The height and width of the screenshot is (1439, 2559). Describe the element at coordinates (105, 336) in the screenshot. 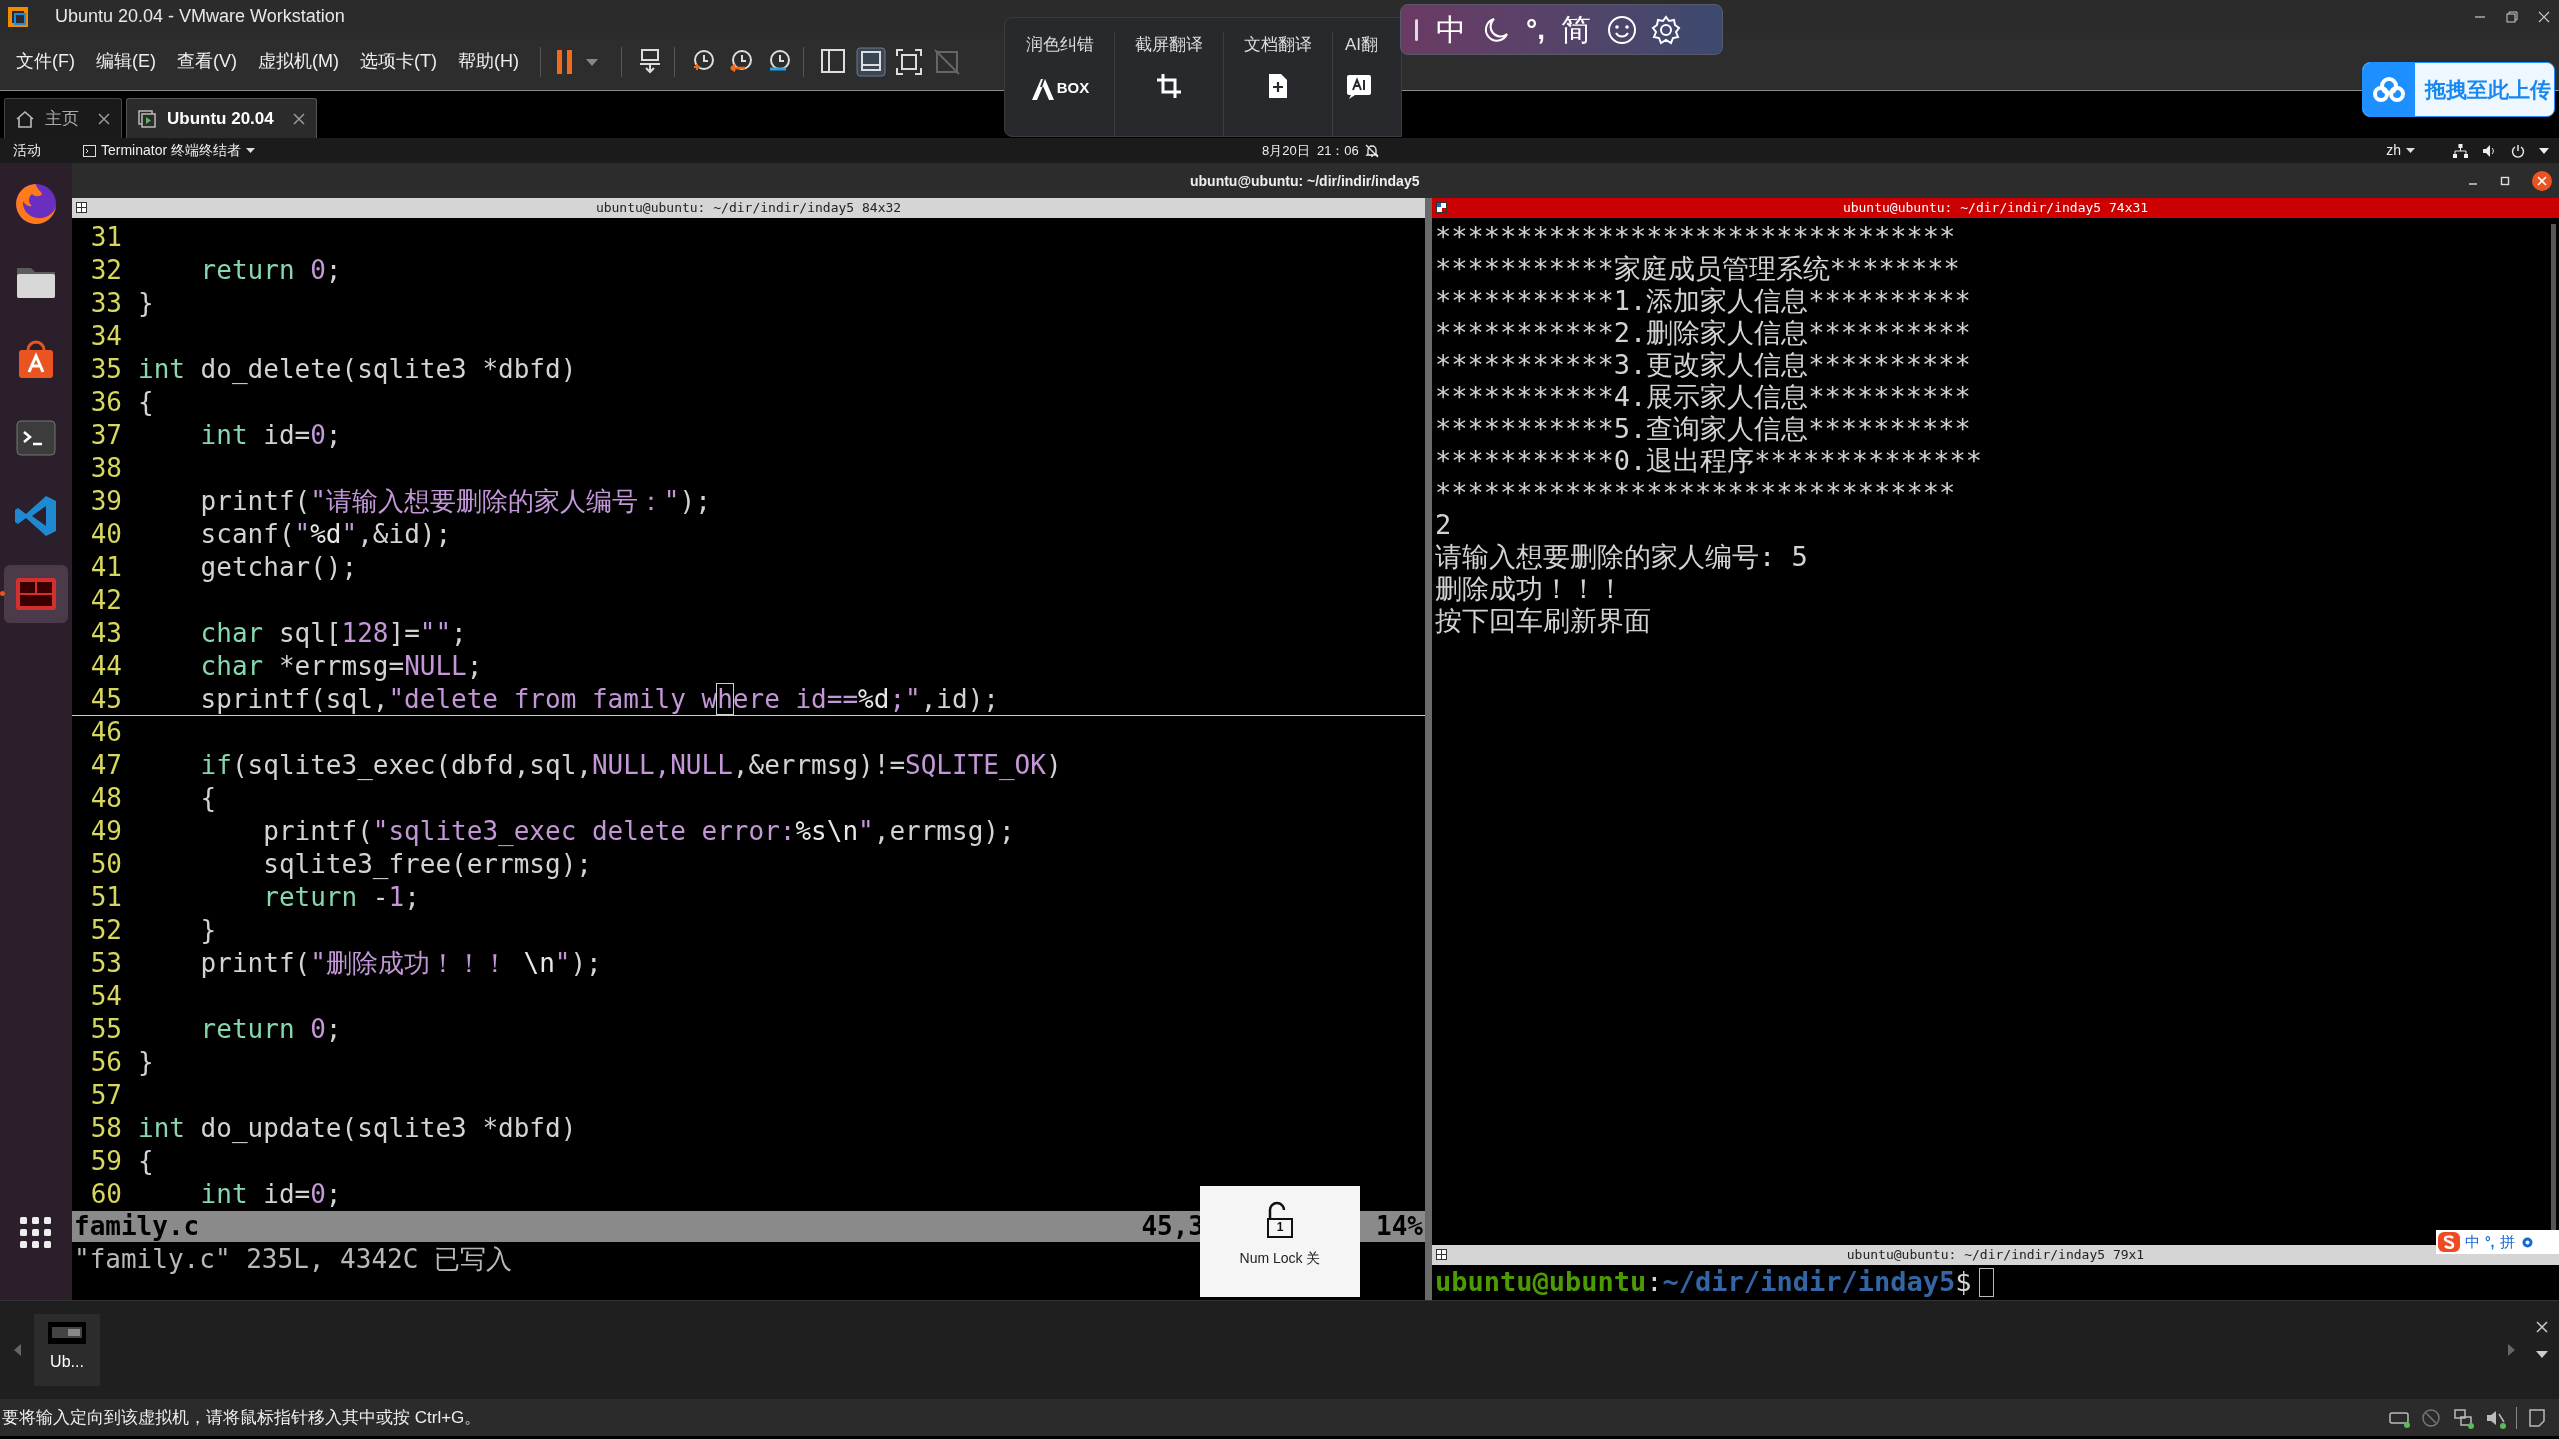

I see `line-number: 34` at that location.